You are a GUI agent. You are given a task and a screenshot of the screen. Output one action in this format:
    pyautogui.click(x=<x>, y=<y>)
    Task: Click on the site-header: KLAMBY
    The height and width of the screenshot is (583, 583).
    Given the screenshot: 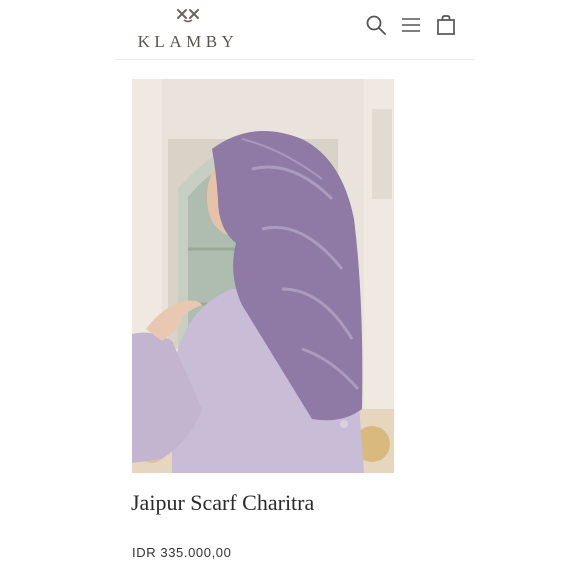 What is the action you would take?
    pyautogui.click(x=291, y=30)
    